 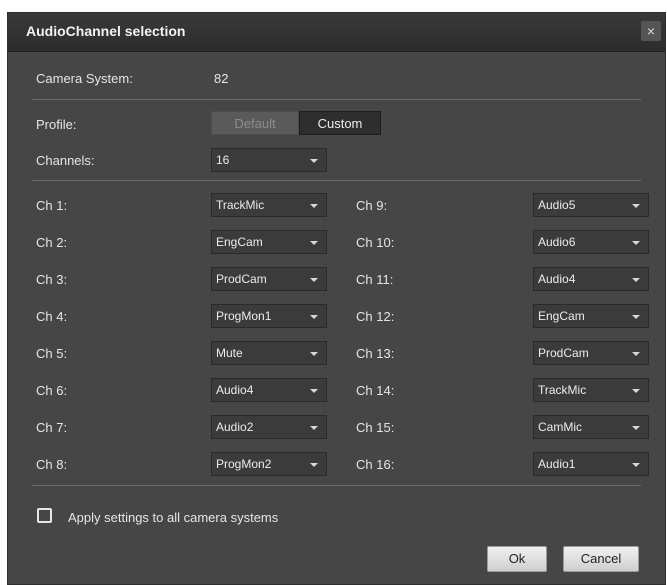 I want to click on camera-system-value: 82, so click(x=221, y=78).